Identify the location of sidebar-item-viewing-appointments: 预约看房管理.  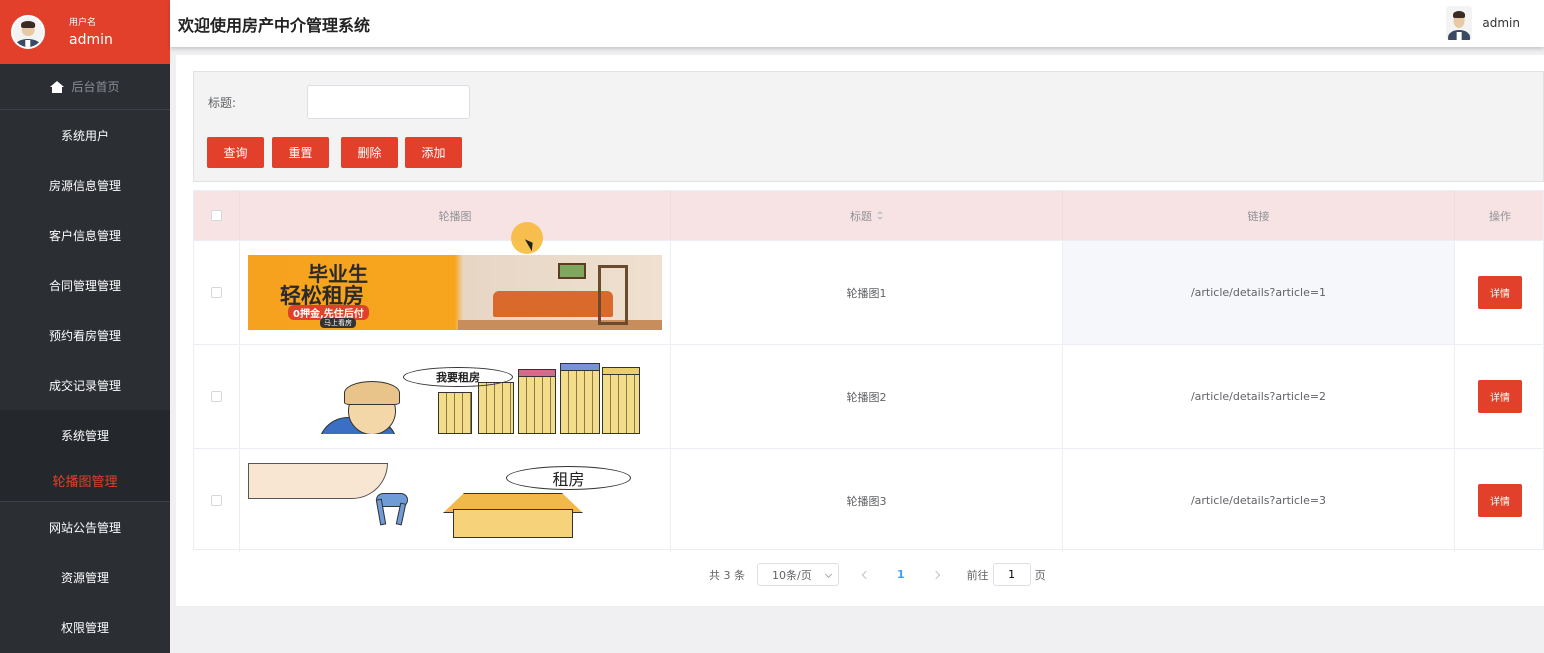
(85, 335).